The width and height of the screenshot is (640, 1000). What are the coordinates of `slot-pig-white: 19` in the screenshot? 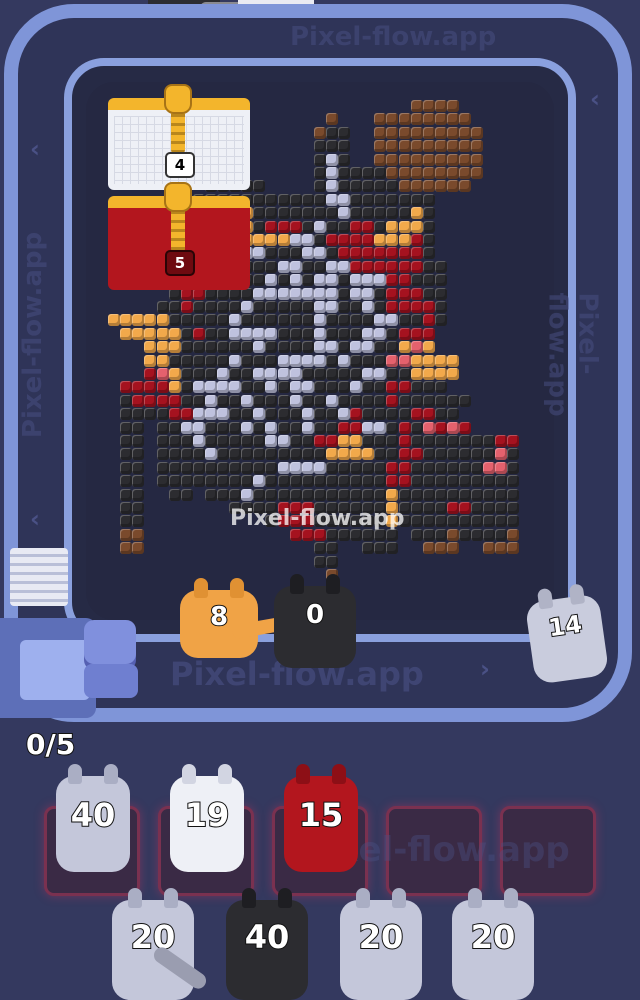 It's located at (207, 818).